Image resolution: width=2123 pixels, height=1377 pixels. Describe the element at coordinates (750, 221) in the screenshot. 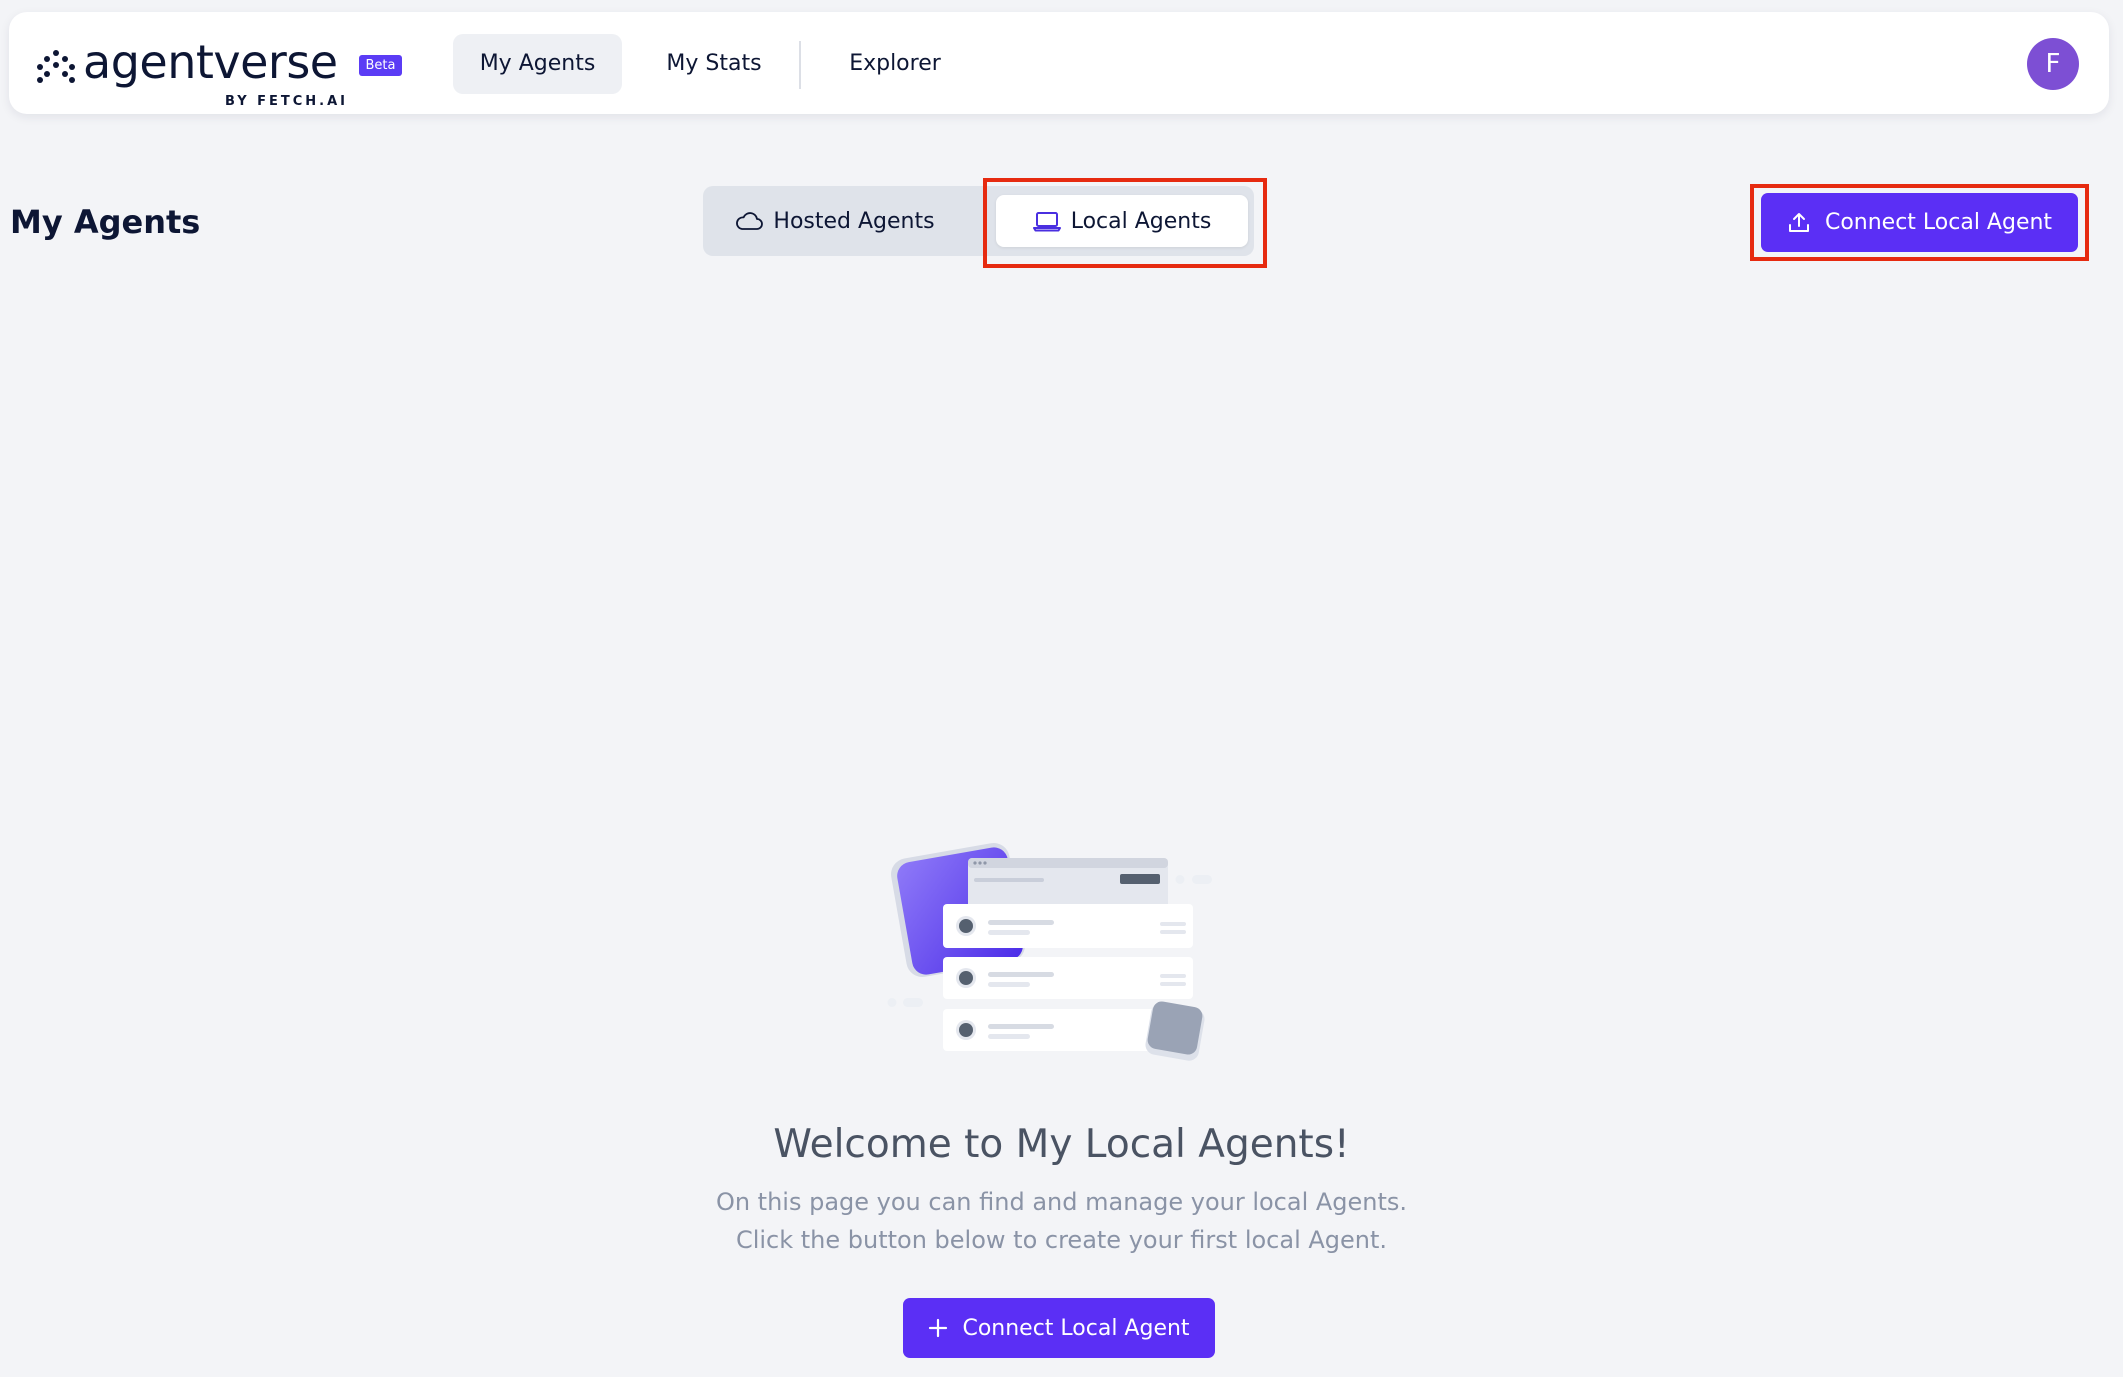

I see `cloud-icon` at that location.